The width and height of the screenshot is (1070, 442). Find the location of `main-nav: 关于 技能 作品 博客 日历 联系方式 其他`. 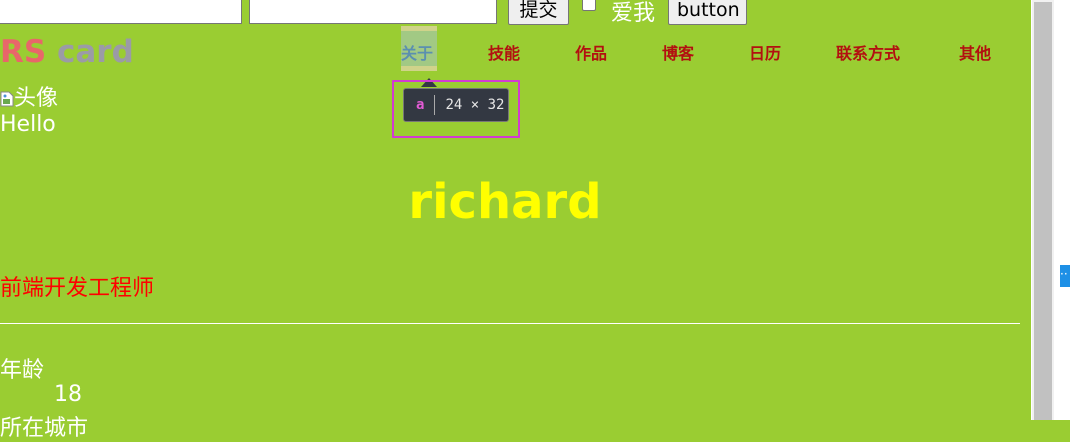

main-nav: 关于 技能 作品 博客 日历 联系方式 其他 is located at coordinates (515, 52).